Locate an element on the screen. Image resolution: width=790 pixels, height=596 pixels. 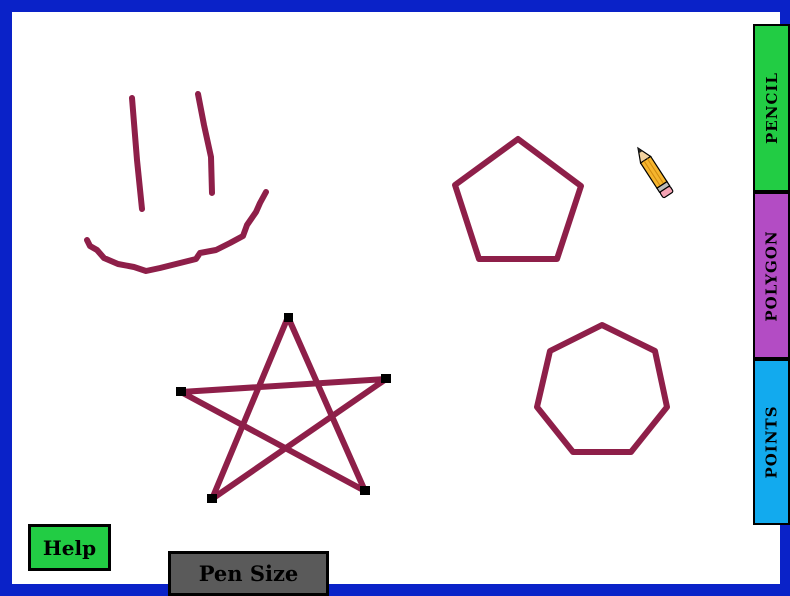
tool-tab-pencil-label: PENCIL is located at coordinates (771, 108).